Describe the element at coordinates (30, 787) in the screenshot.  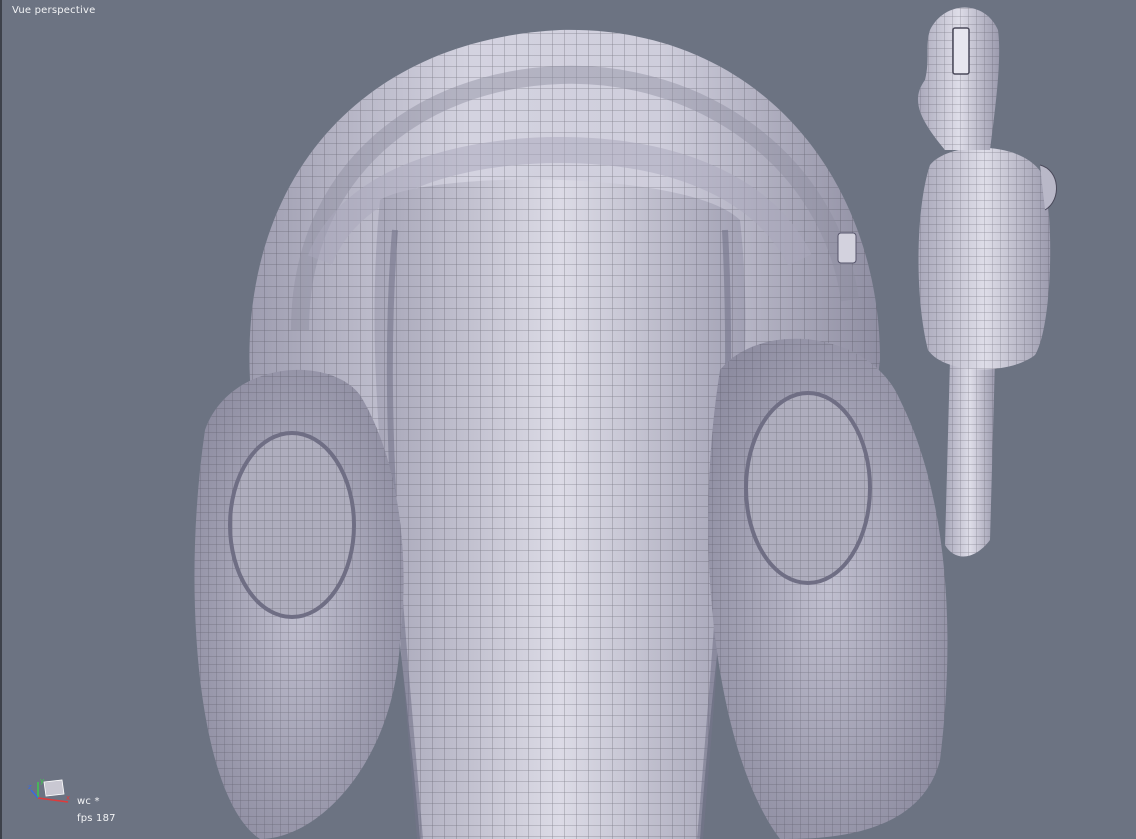
I see `axis-z-label: z` at that location.